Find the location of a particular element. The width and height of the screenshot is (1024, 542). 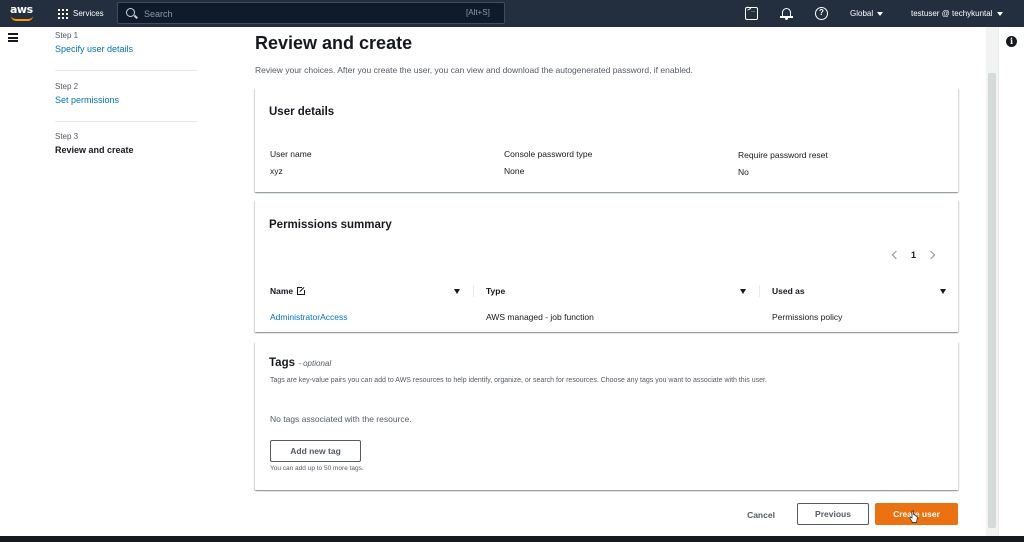

column-header-type: Type is located at coordinates (495, 291).